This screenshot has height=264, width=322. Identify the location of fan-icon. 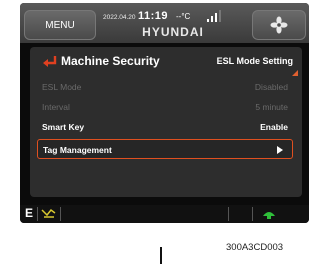
(279, 25).